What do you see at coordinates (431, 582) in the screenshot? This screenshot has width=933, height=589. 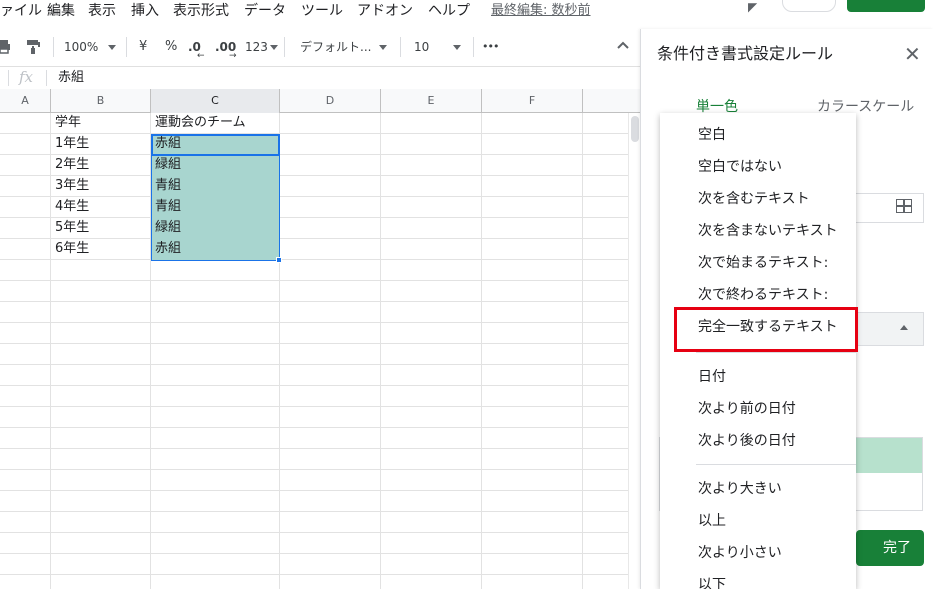 I see `cell-e23` at bounding box center [431, 582].